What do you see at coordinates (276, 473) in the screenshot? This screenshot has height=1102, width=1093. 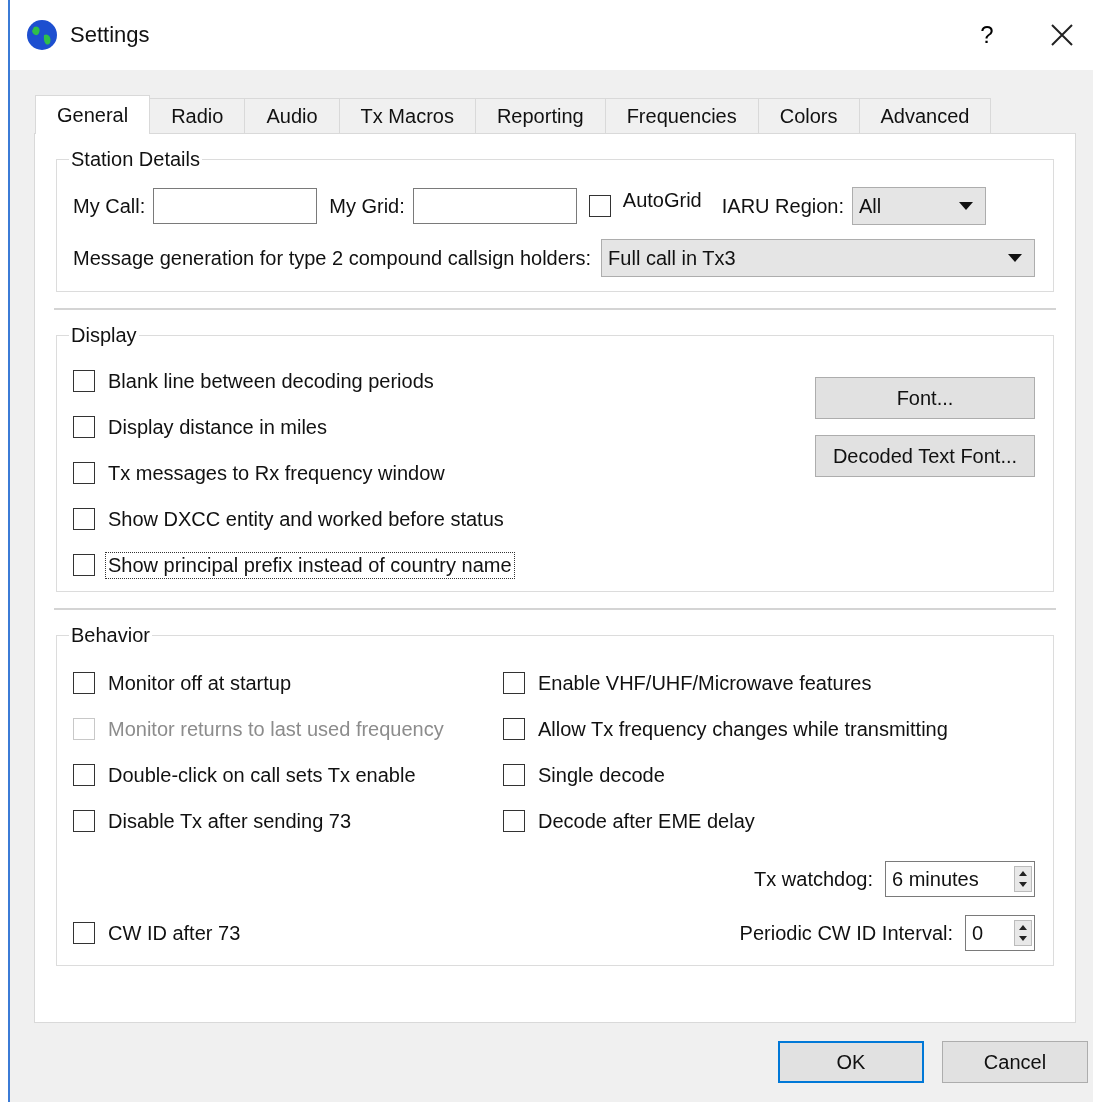 I see `checkbox-label: Tx messages to Rx frequency window` at bounding box center [276, 473].